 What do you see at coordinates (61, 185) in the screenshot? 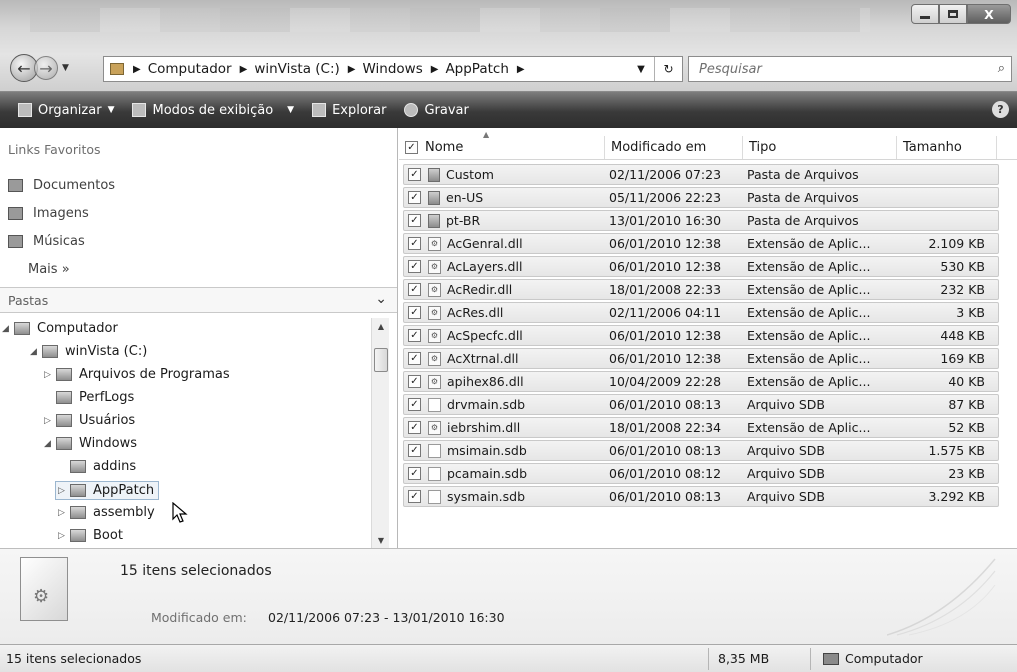
I see `favorite-link-documentos: Documentos` at bounding box center [61, 185].